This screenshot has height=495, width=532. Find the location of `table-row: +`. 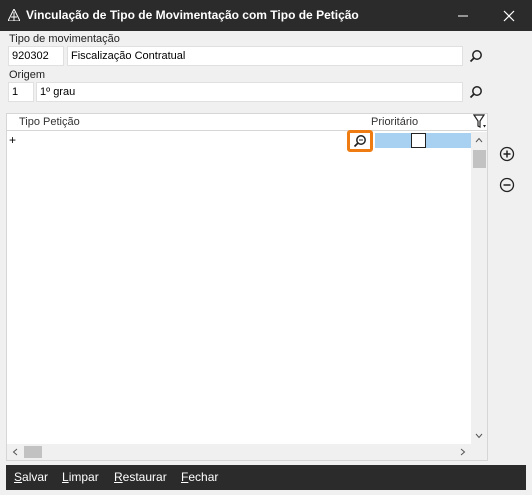

table-row: + is located at coordinates (239, 141).